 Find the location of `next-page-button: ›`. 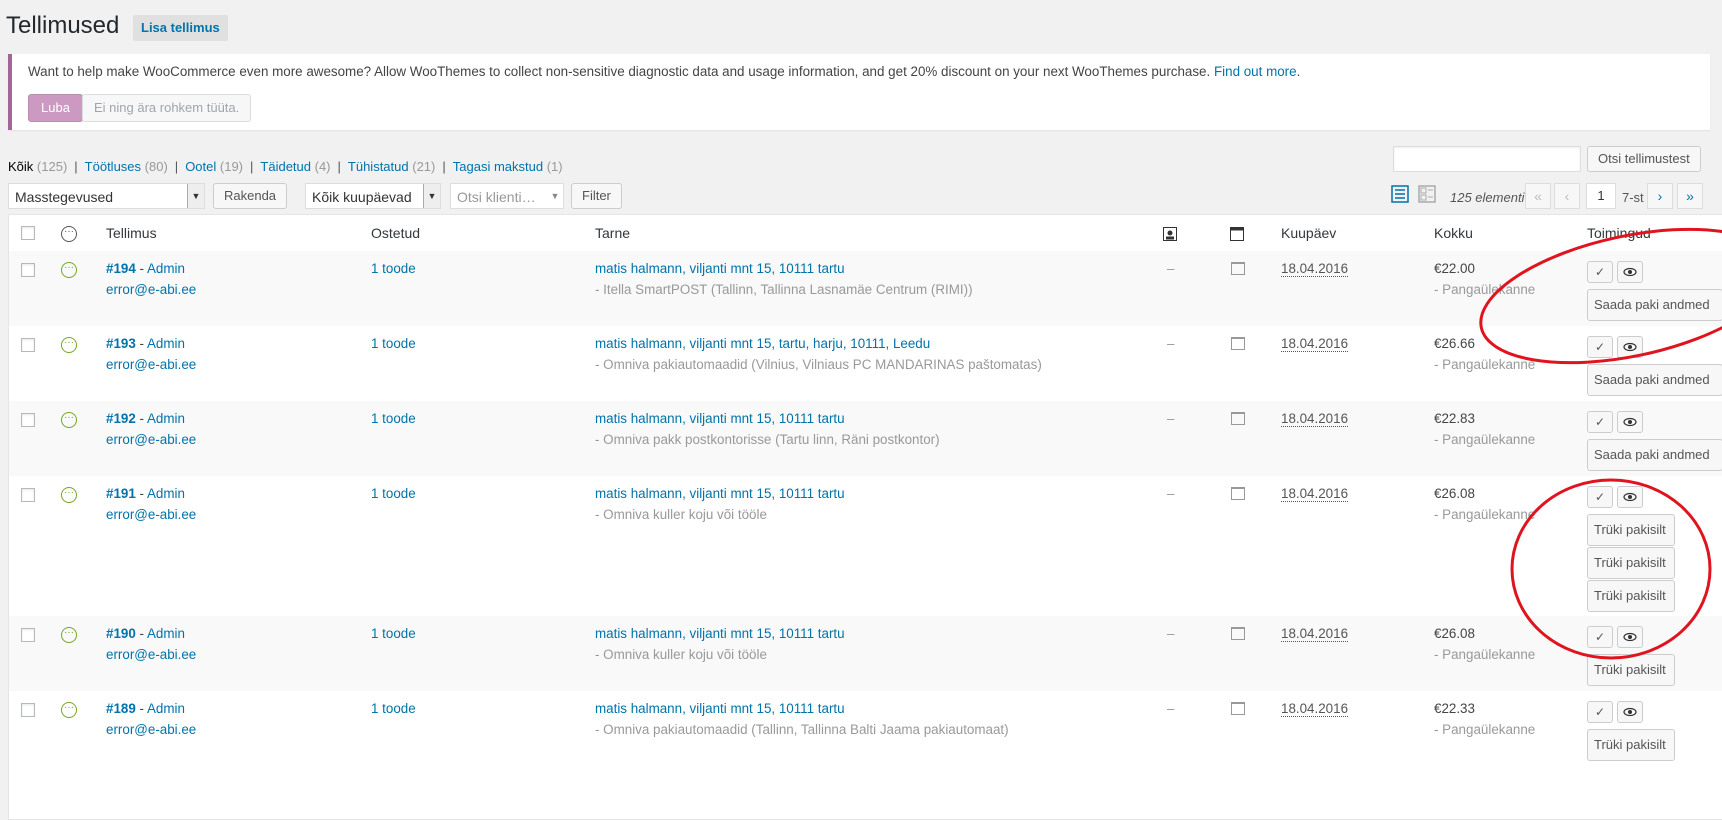

next-page-button: › is located at coordinates (1660, 196).